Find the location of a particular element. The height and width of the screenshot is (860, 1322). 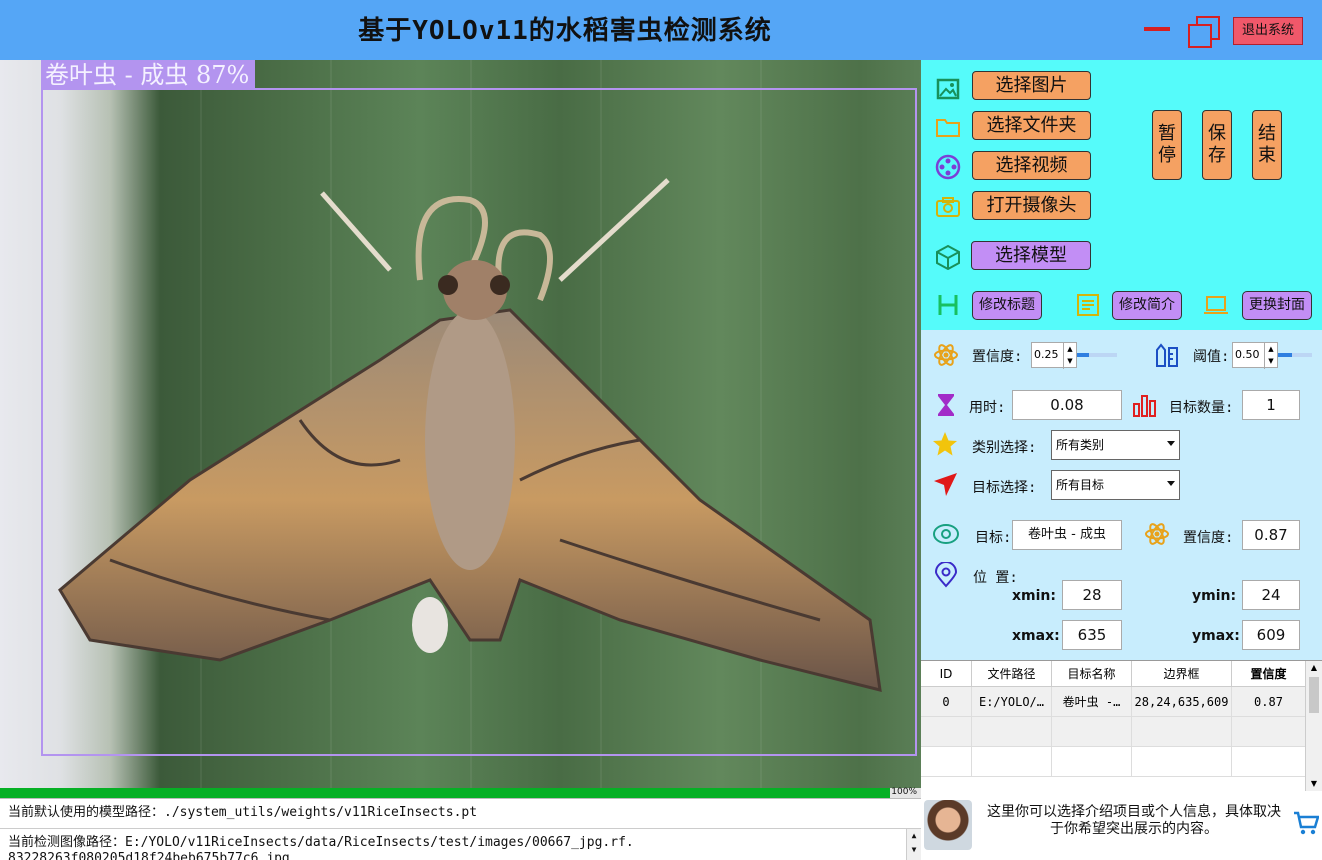

xmax-label: xmax: is located at coordinates (1036, 636).